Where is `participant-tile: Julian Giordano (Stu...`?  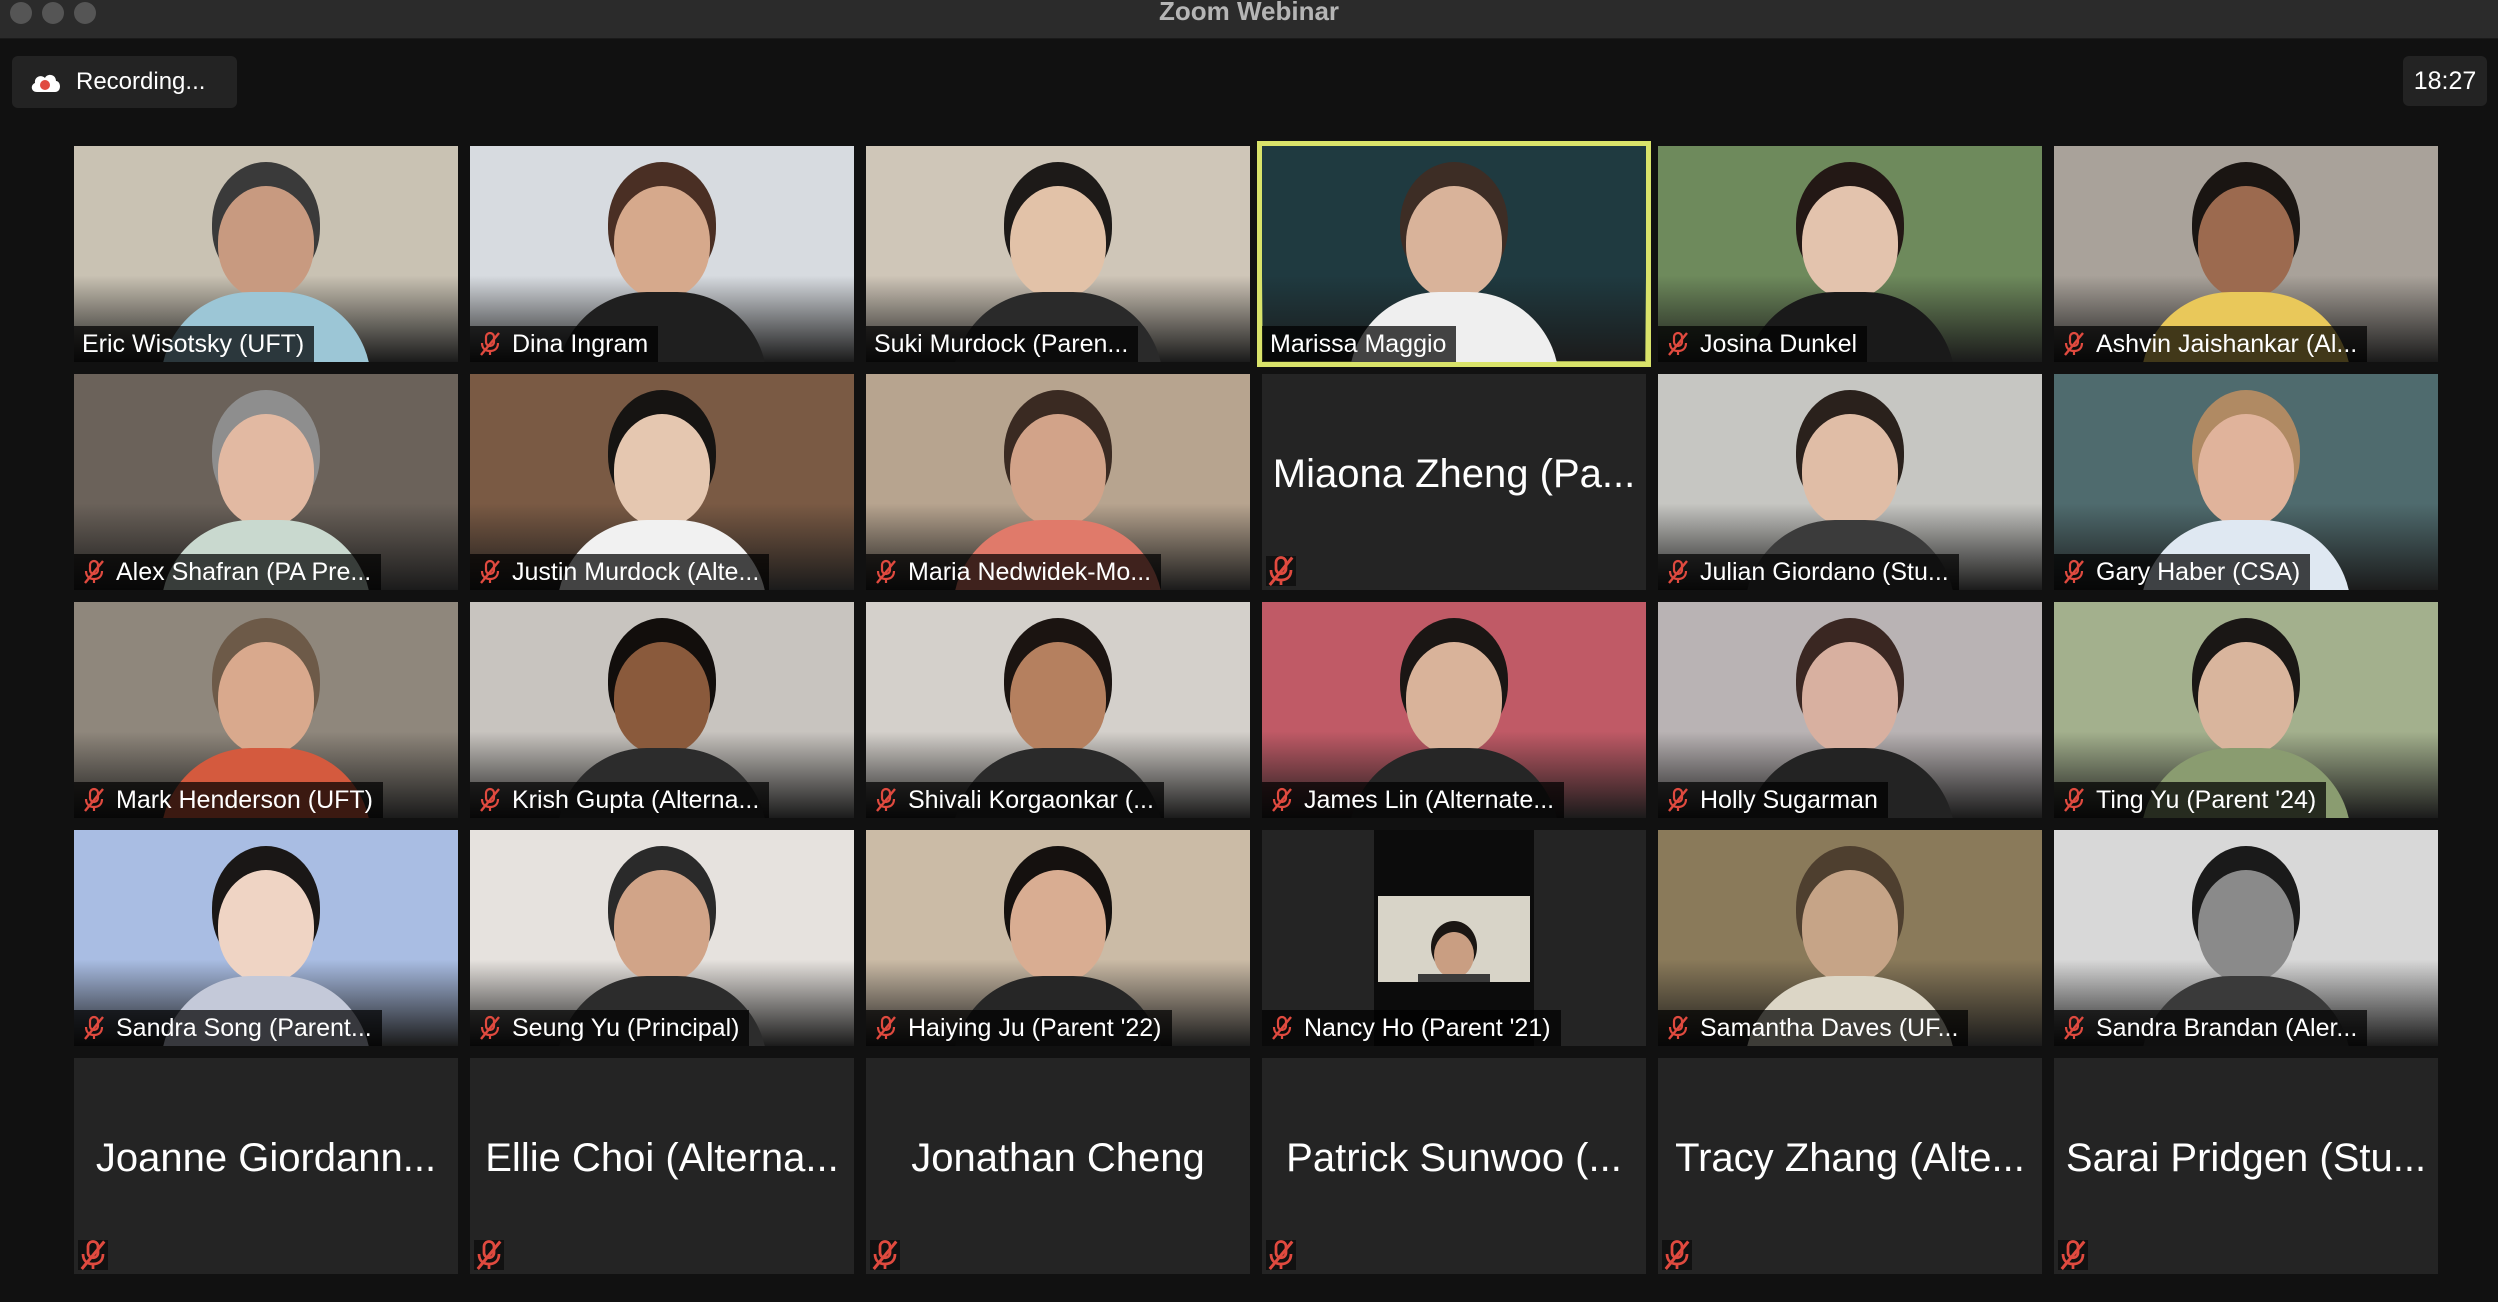 participant-tile: Julian Giordano (Stu... is located at coordinates (1850, 482).